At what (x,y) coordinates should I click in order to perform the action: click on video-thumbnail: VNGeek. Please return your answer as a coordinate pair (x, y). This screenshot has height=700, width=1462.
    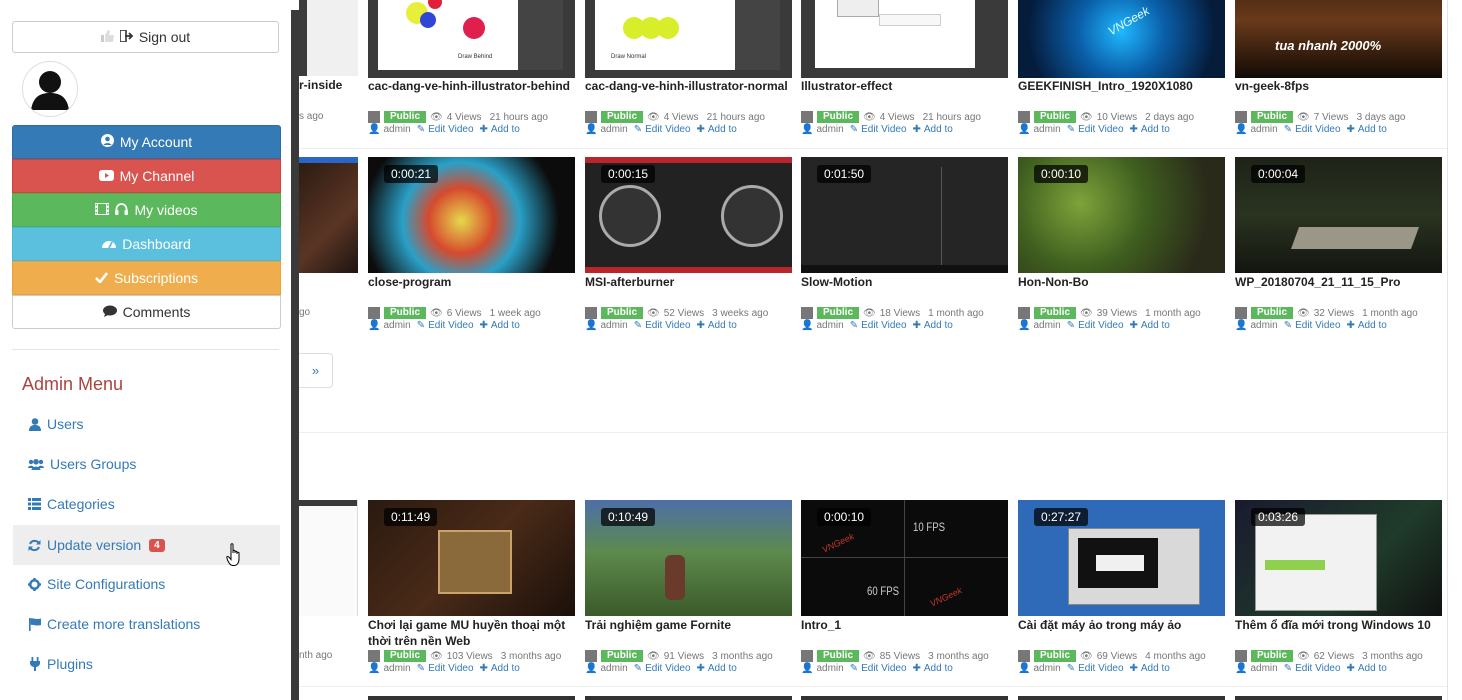
    Looking at the image, I should click on (1121, 39).